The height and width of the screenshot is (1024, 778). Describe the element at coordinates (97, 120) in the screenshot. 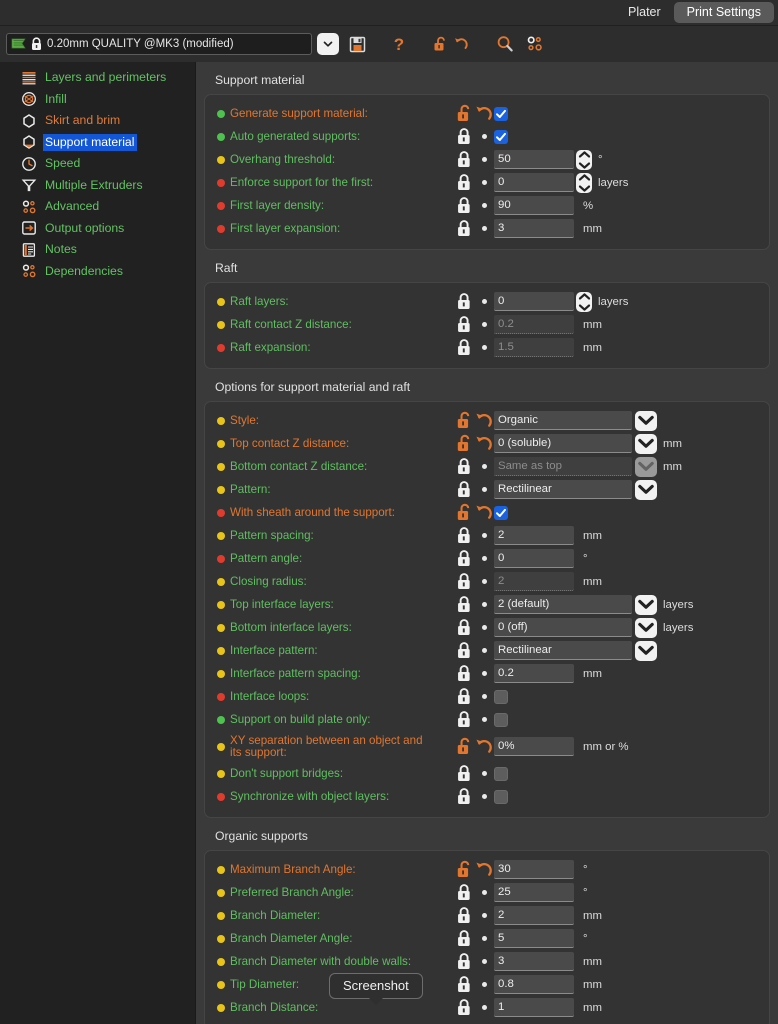

I see `sidebar-item-skirt-and-brim: Skirt and brim` at that location.